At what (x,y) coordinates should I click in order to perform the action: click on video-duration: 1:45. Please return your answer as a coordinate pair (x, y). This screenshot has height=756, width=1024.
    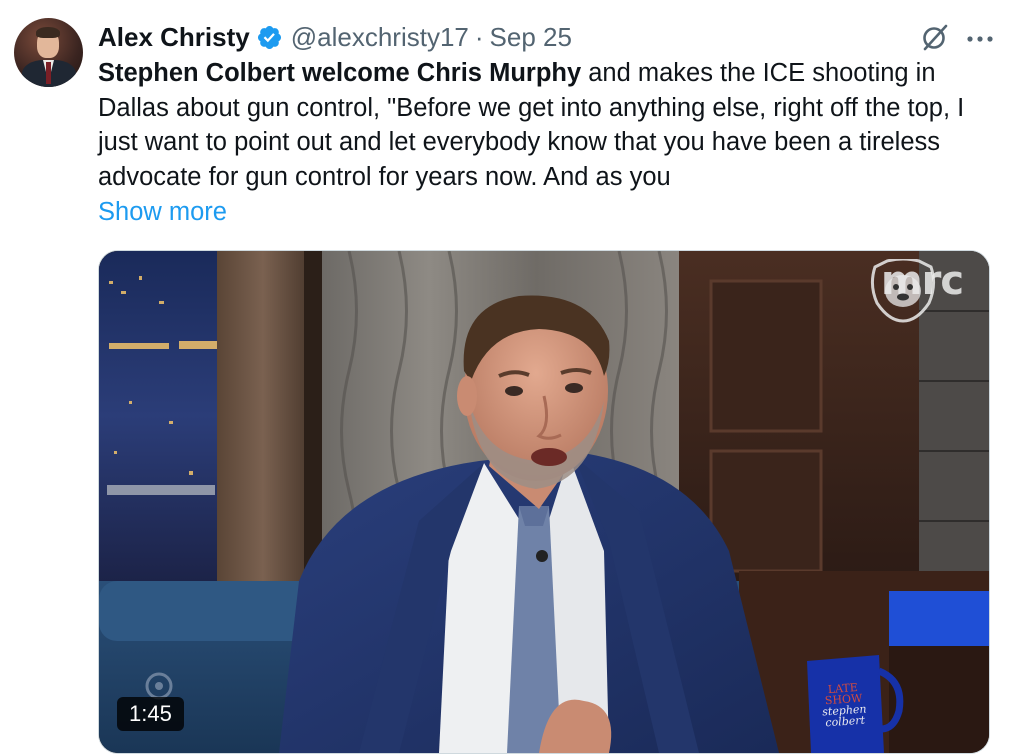
    Looking at the image, I should click on (150, 714).